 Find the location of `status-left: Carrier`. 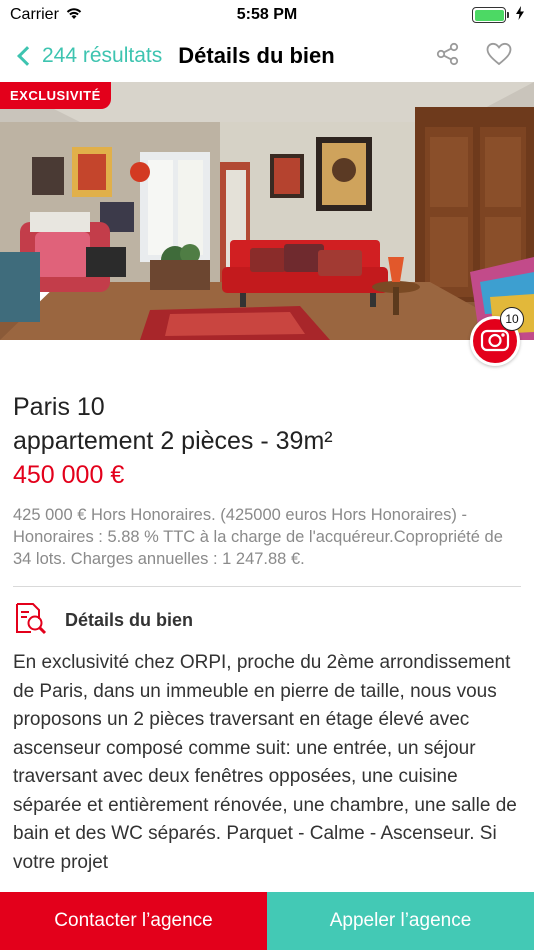

status-left: Carrier is located at coordinates (100, 15).